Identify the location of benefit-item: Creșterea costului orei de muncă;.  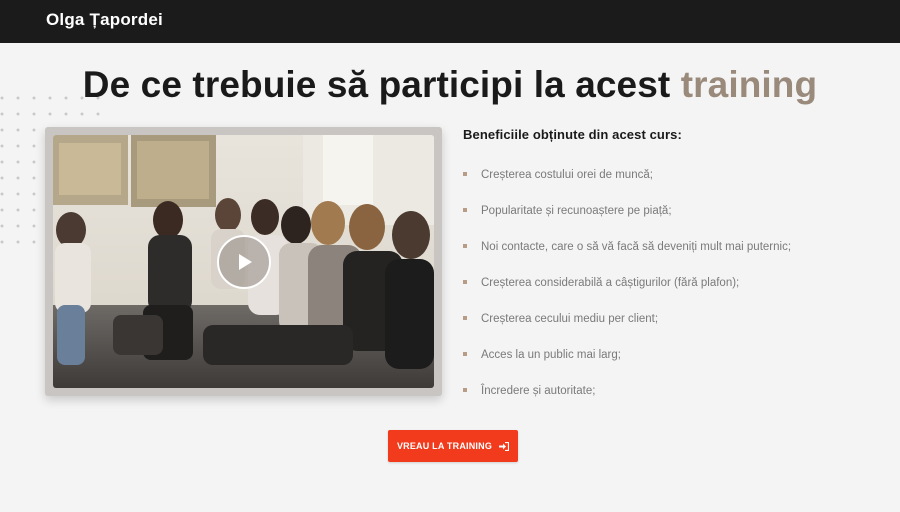
(673, 186).